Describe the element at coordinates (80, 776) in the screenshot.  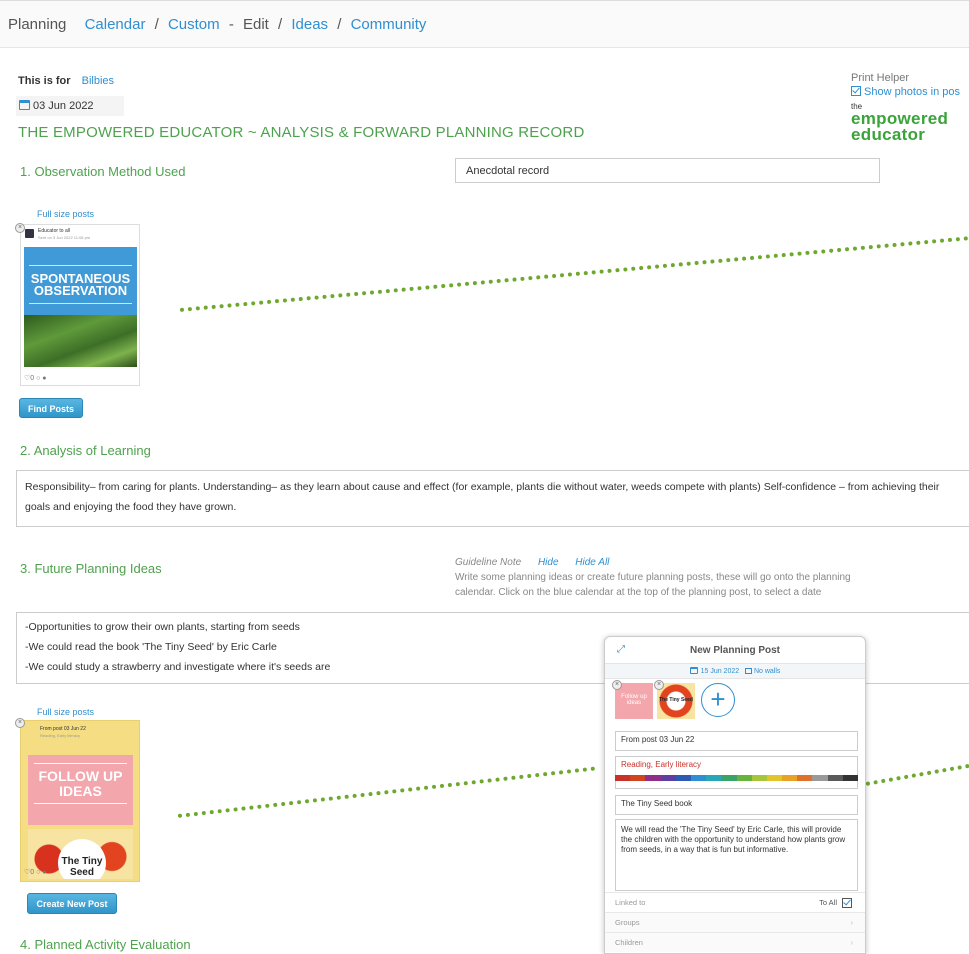
I see `image-text-line1: FOLLOW UP` at that location.